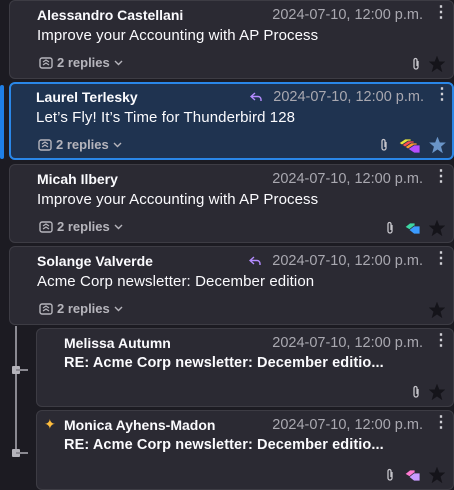 This screenshot has width=454, height=490. I want to click on sender-name: Micah Ilbery, so click(77, 179).